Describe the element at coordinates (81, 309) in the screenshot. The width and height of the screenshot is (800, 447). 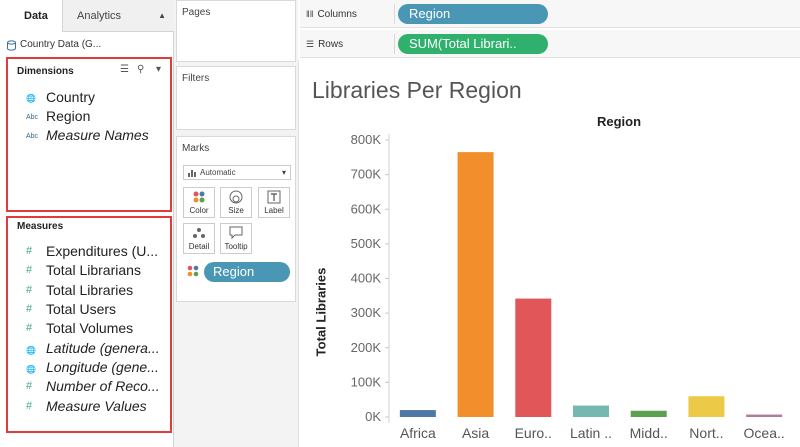
I see `measure-field-total-users: Total Users` at that location.